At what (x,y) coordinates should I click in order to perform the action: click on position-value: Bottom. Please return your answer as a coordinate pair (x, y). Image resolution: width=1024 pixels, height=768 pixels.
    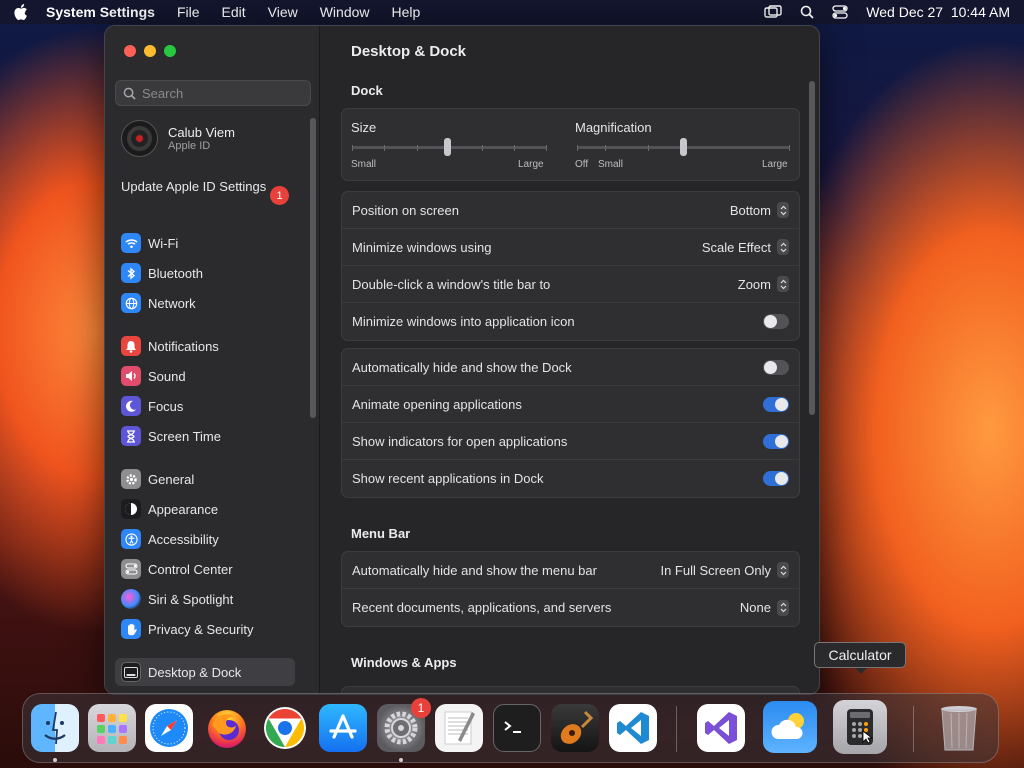
    Looking at the image, I should click on (750, 210).